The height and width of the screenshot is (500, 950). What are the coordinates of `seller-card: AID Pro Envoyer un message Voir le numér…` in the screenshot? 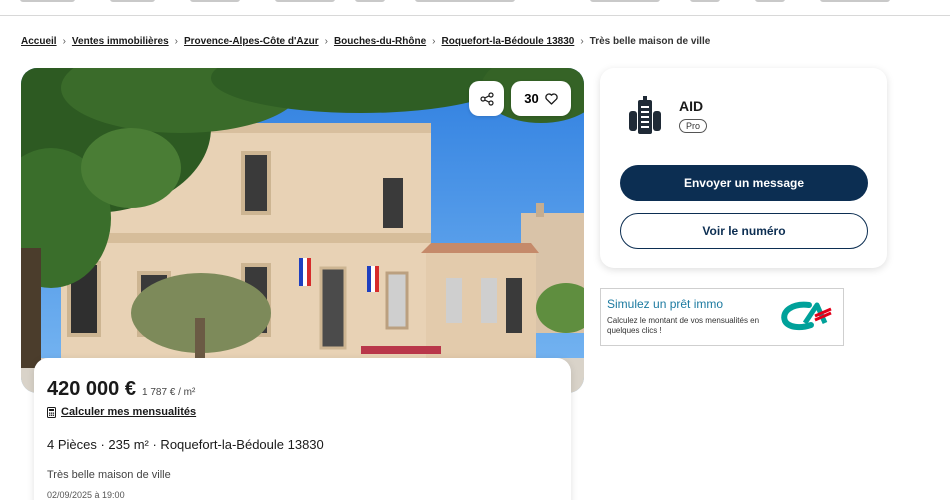 It's located at (743, 168).